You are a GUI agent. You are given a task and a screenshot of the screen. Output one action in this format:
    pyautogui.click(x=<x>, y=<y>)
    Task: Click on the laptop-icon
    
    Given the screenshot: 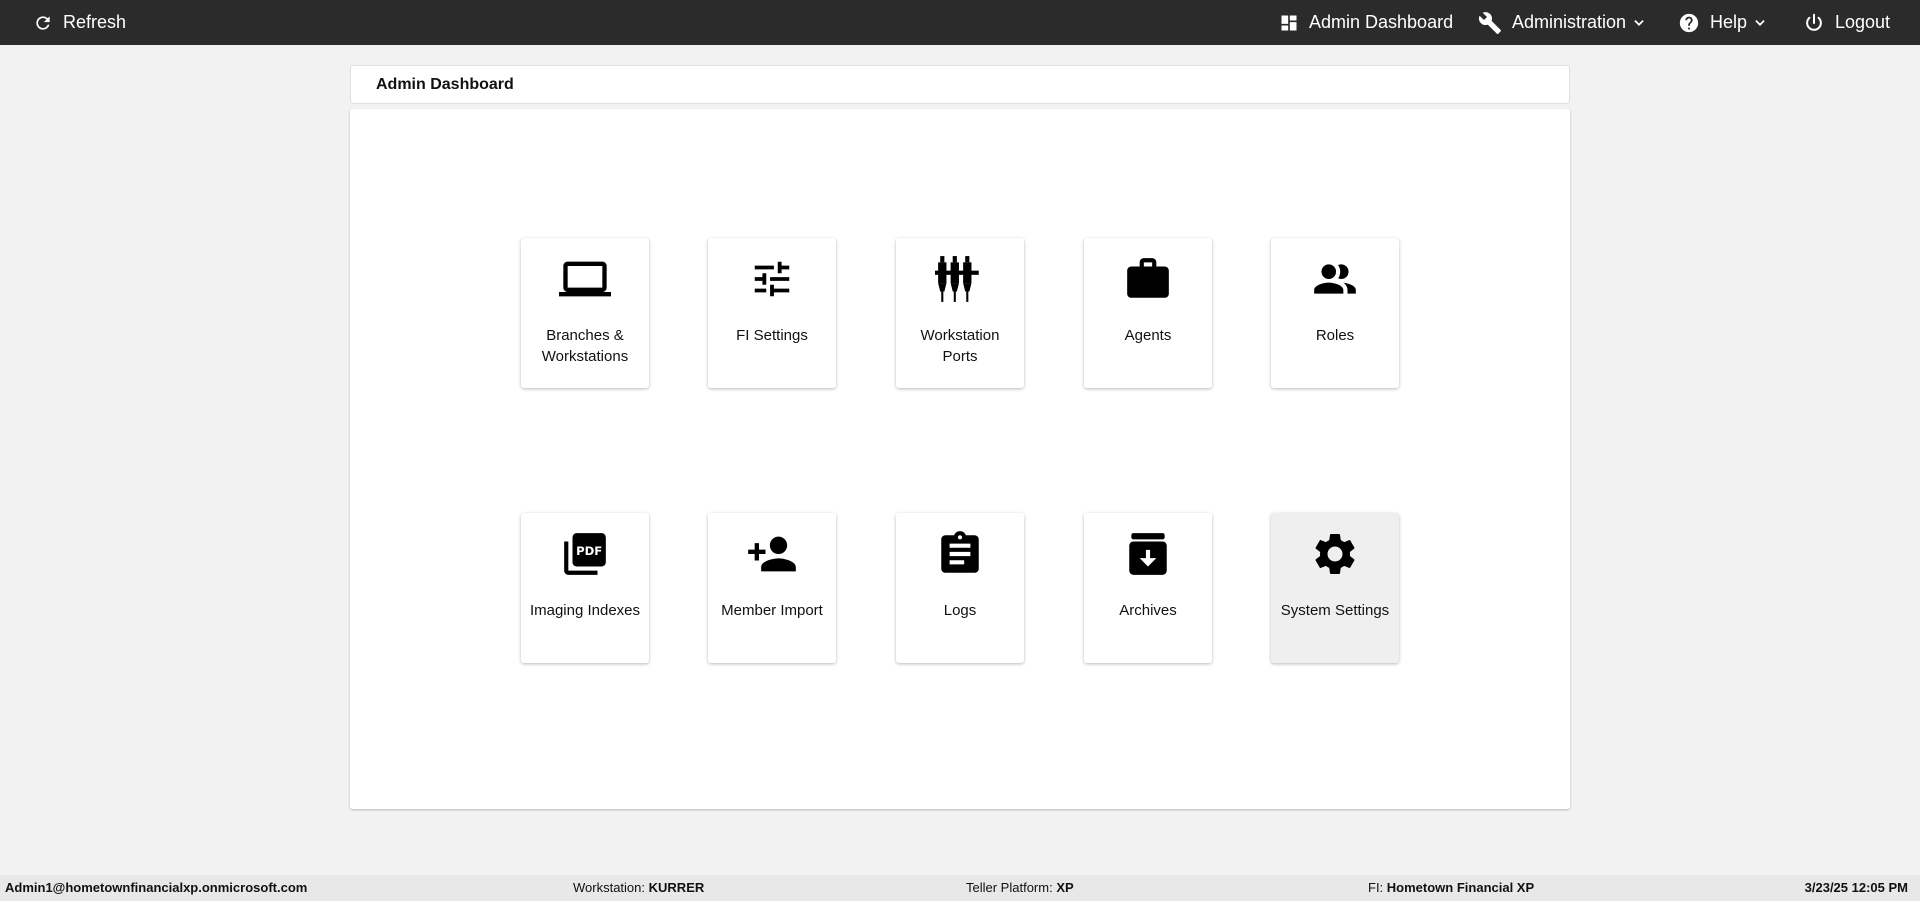 What is the action you would take?
    pyautogui.click(x=585, y=279)
    